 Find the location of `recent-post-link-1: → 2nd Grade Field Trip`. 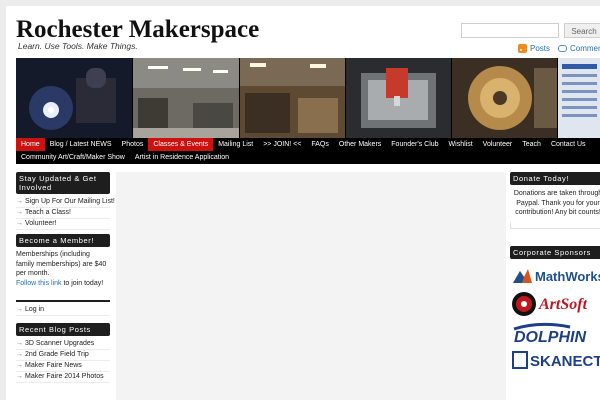

recent-post-link-1: → 2nd Grade Field Trip is located at coordinates (63, 355).